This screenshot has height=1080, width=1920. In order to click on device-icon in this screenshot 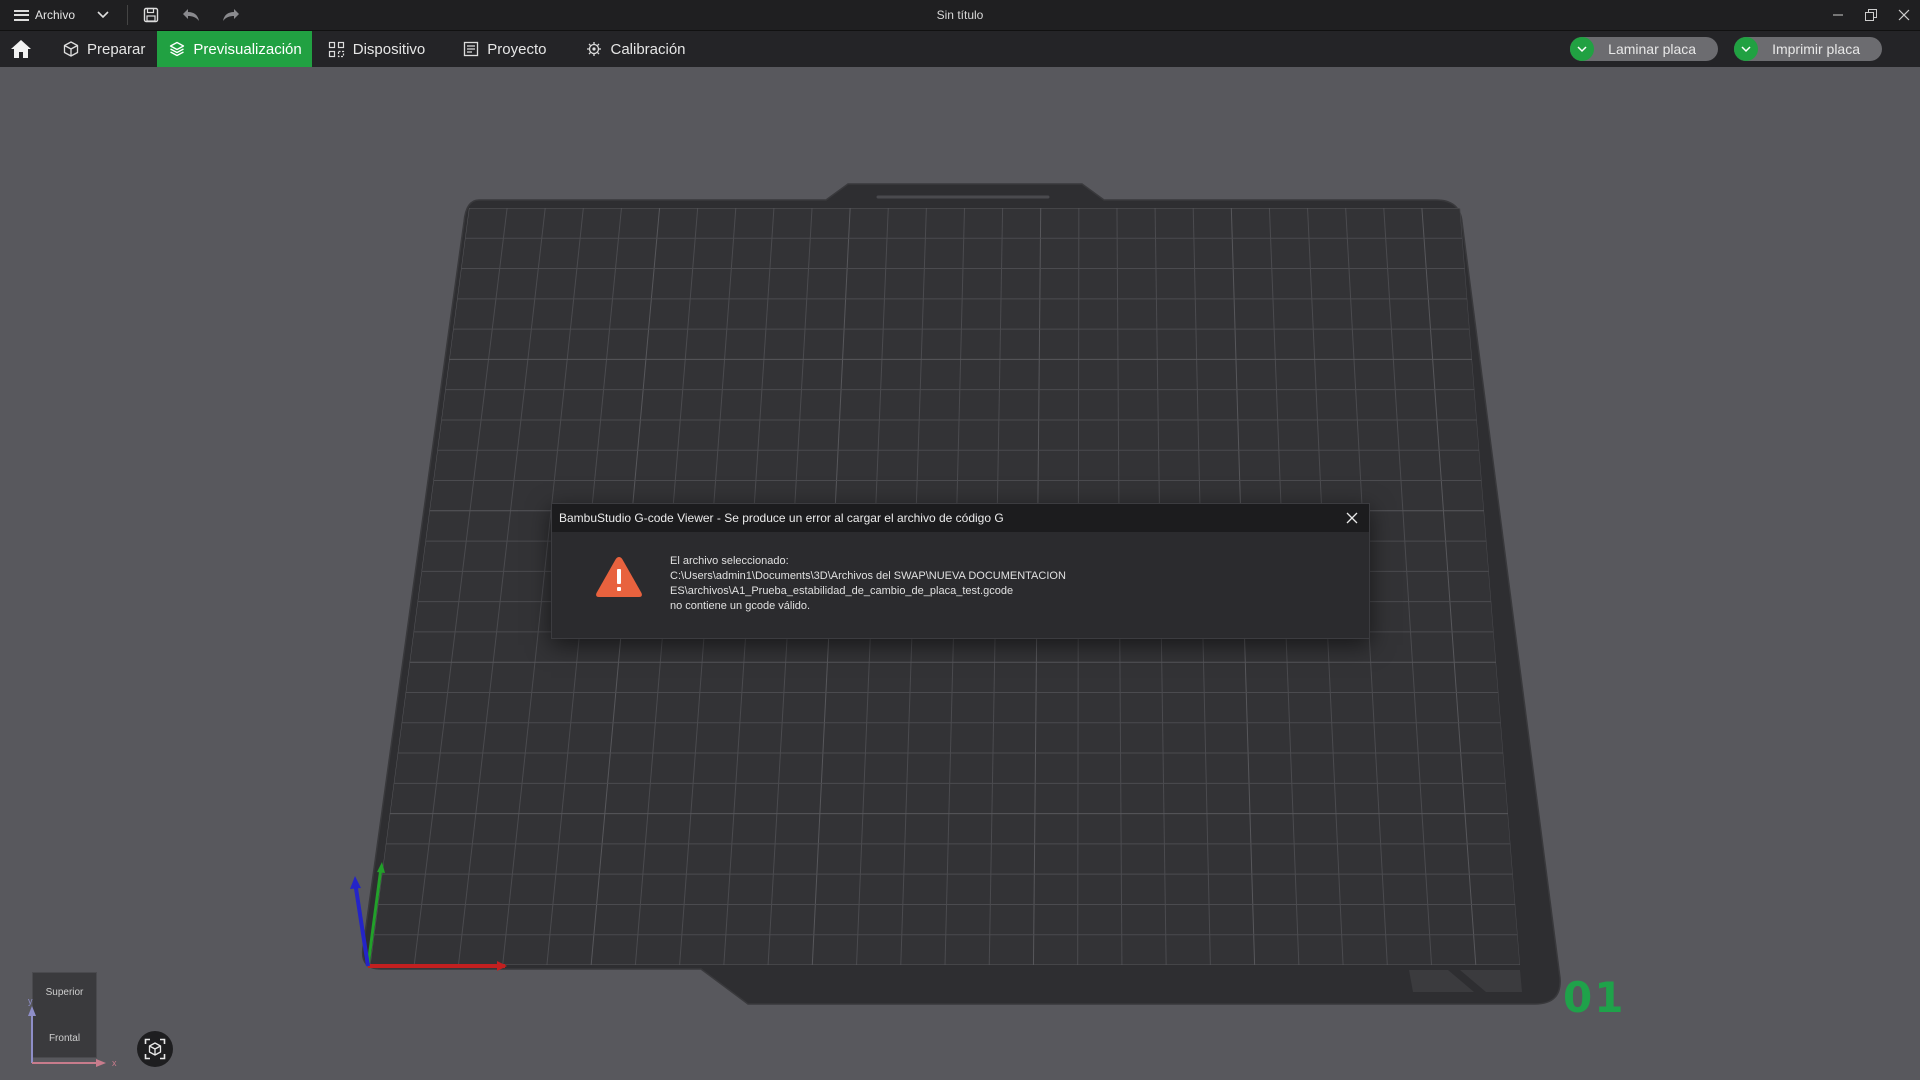, I will do `click(336, 49)`.